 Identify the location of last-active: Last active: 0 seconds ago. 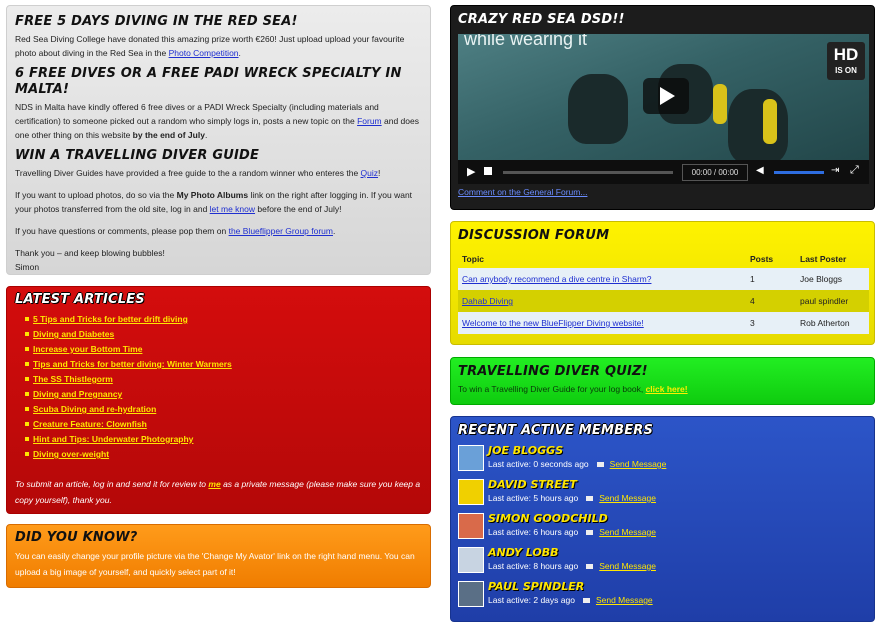
(538, 464).